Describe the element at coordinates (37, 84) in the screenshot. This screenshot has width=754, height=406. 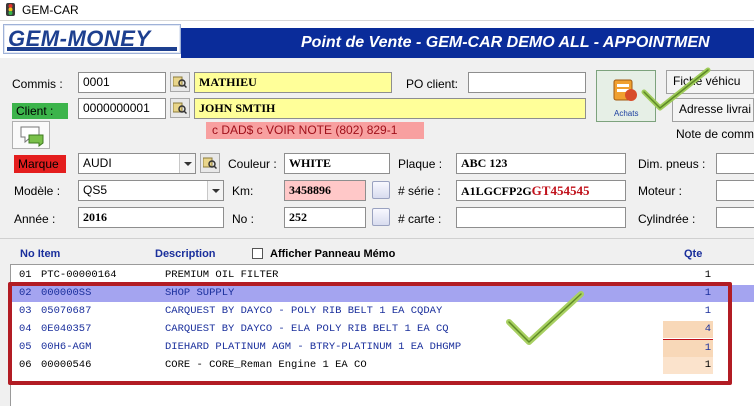
I see `commis-label: Commis :` at that location.